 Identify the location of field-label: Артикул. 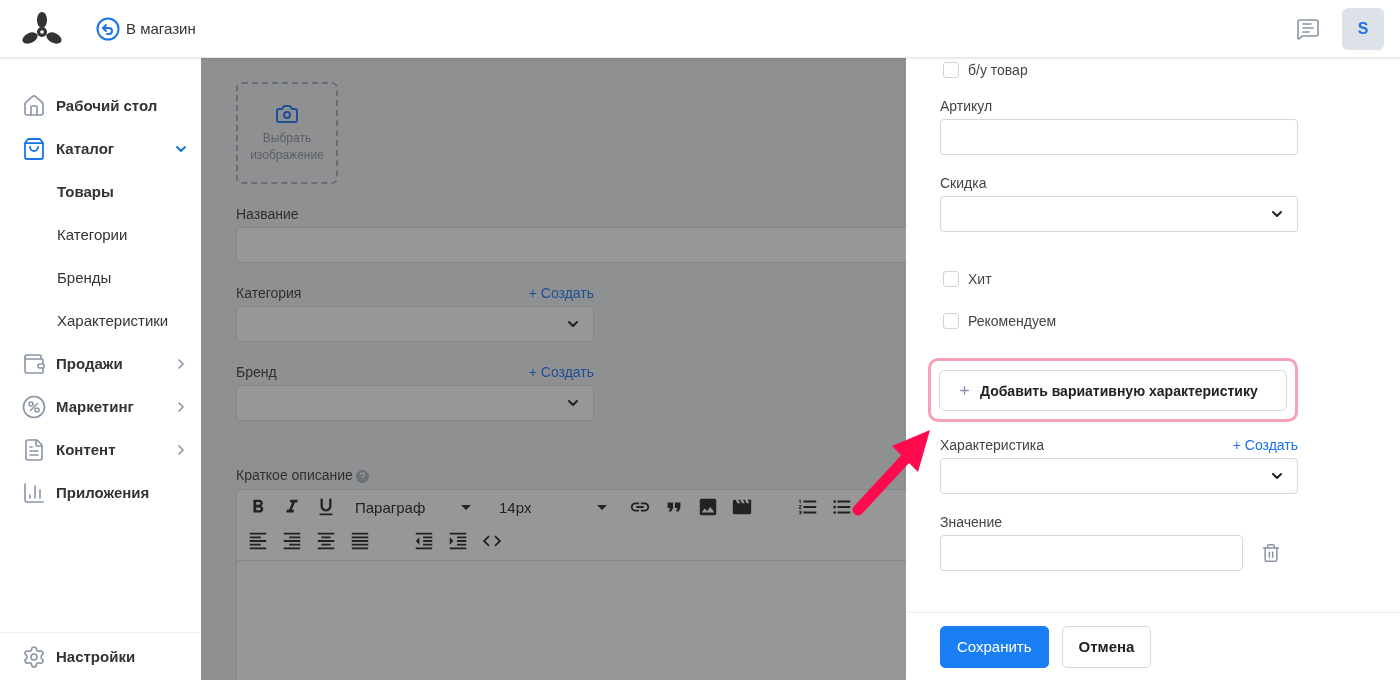
(966, 106).